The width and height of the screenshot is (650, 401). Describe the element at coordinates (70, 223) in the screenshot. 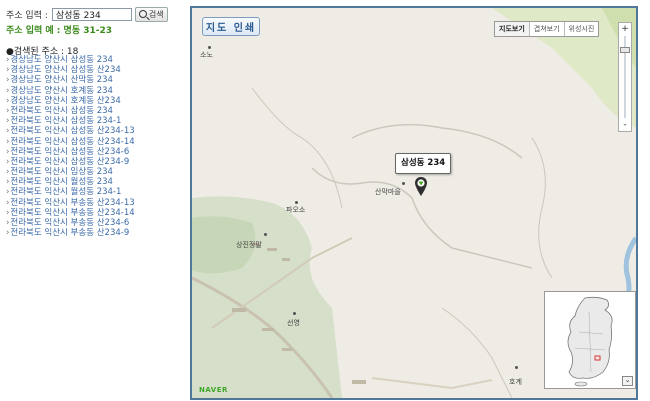

I see `result-item: ›전라북도 익산시 부송동 산234-6` at that location.